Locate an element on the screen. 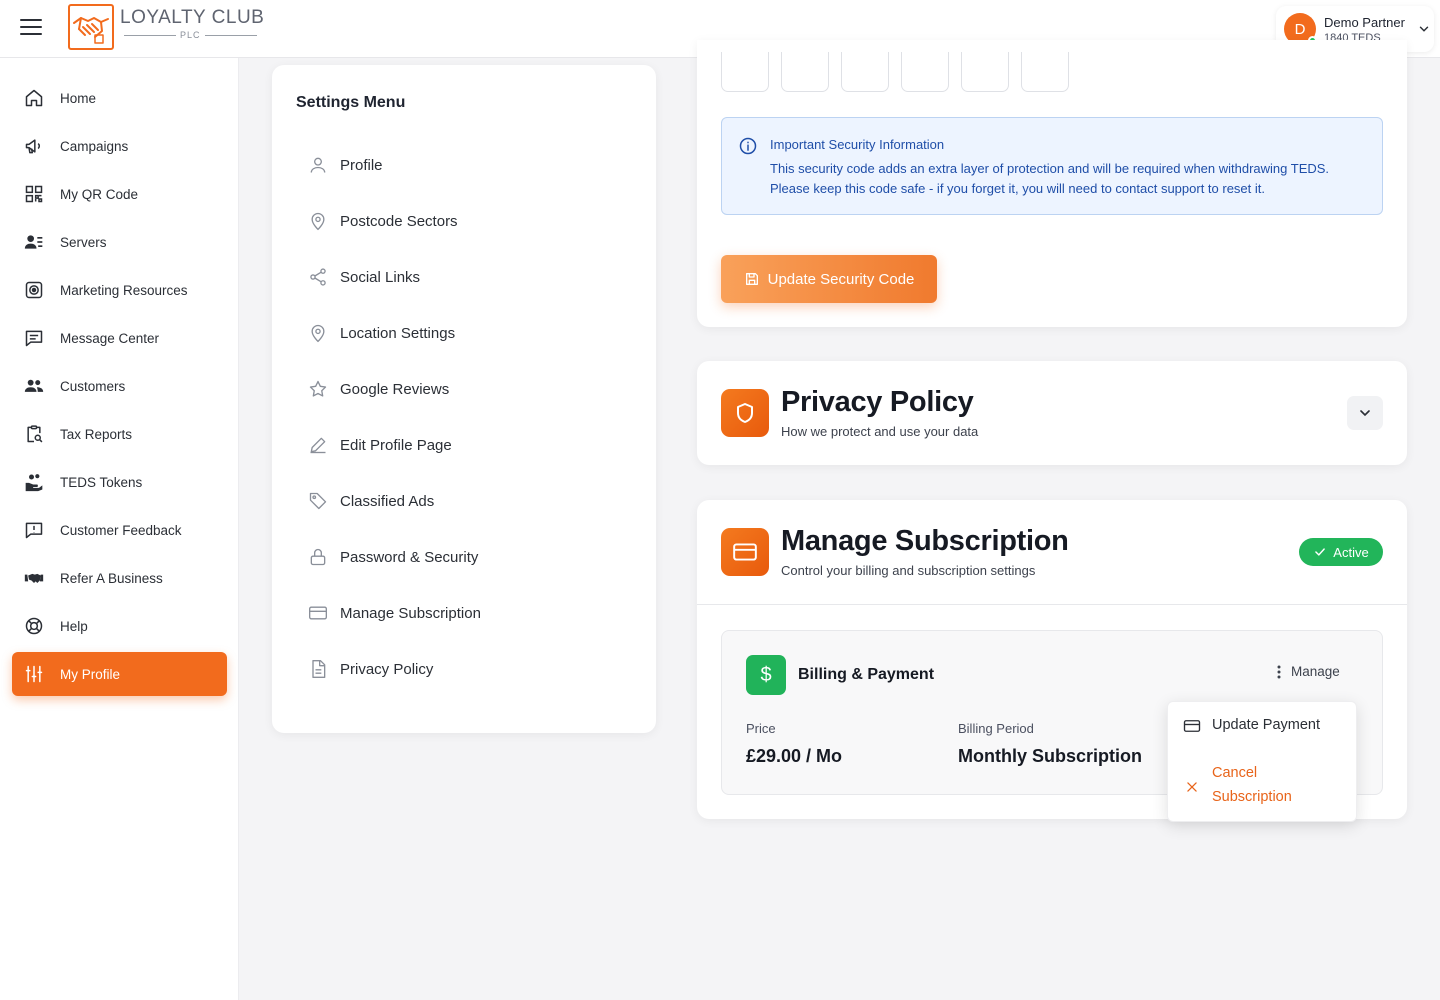  update-payment-label: Update Payment is located at coordinates (1266, 725).